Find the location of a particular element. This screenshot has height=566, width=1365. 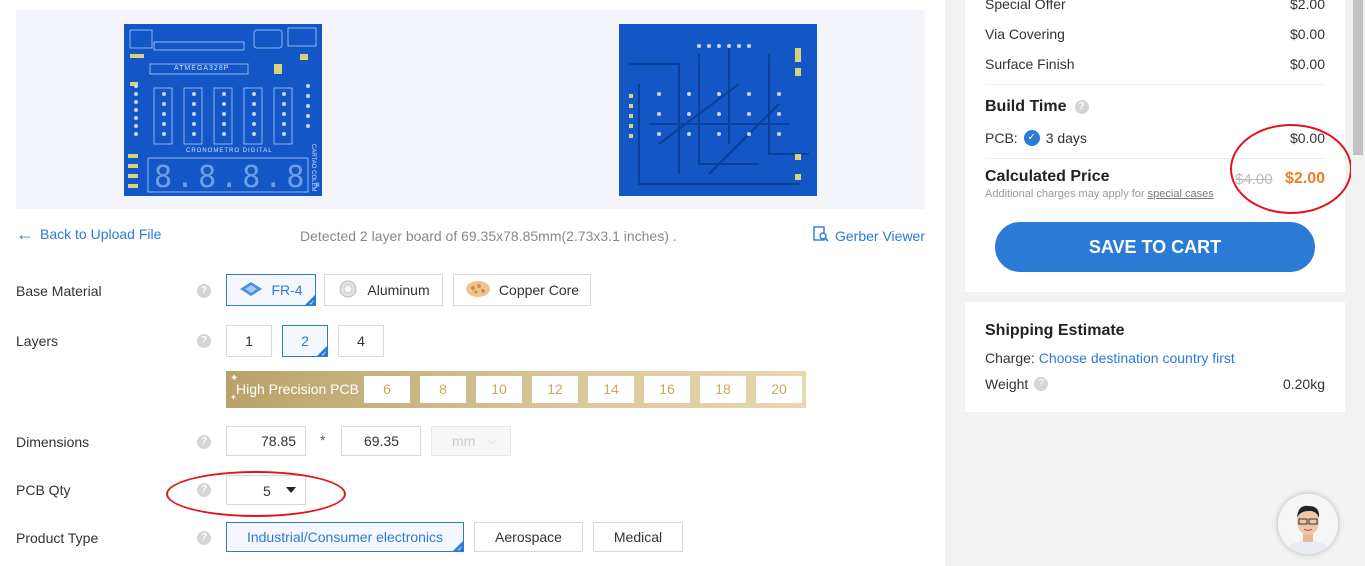

seven-segment-display: 8.8.8.8. is located at coordinates (238, 177).